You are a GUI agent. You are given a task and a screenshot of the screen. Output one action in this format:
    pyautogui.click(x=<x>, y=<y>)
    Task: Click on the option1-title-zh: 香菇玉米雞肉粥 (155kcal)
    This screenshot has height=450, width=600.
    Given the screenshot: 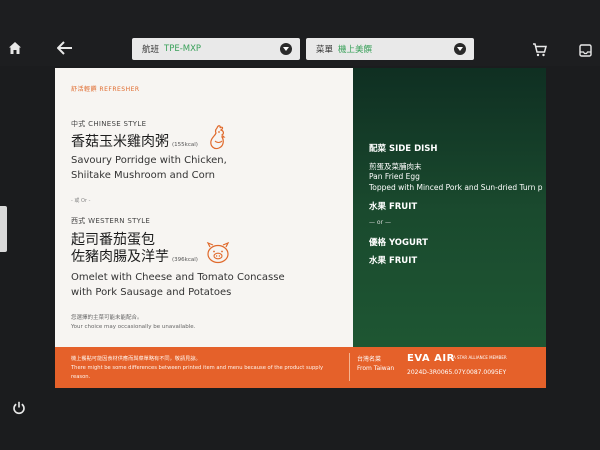 What is the action you would take?
    pyautogui.click(x=134, y=144)
    